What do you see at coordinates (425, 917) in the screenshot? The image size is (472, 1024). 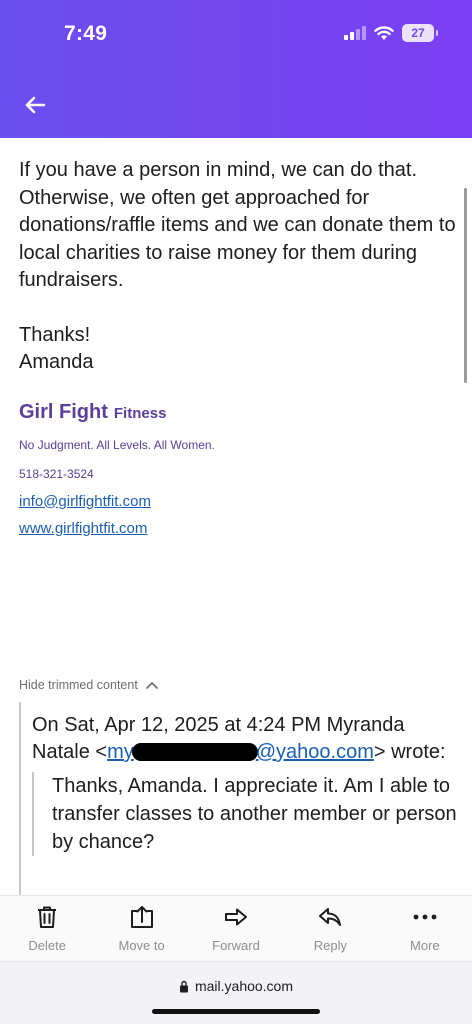 I see `more-dots-icon` at bounding box center [425, 917].